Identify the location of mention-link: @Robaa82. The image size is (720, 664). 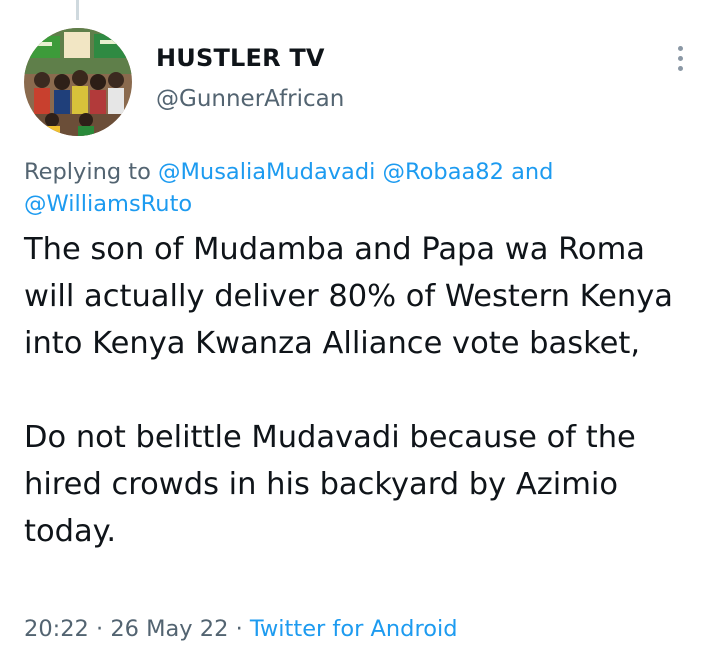
(443, 172).